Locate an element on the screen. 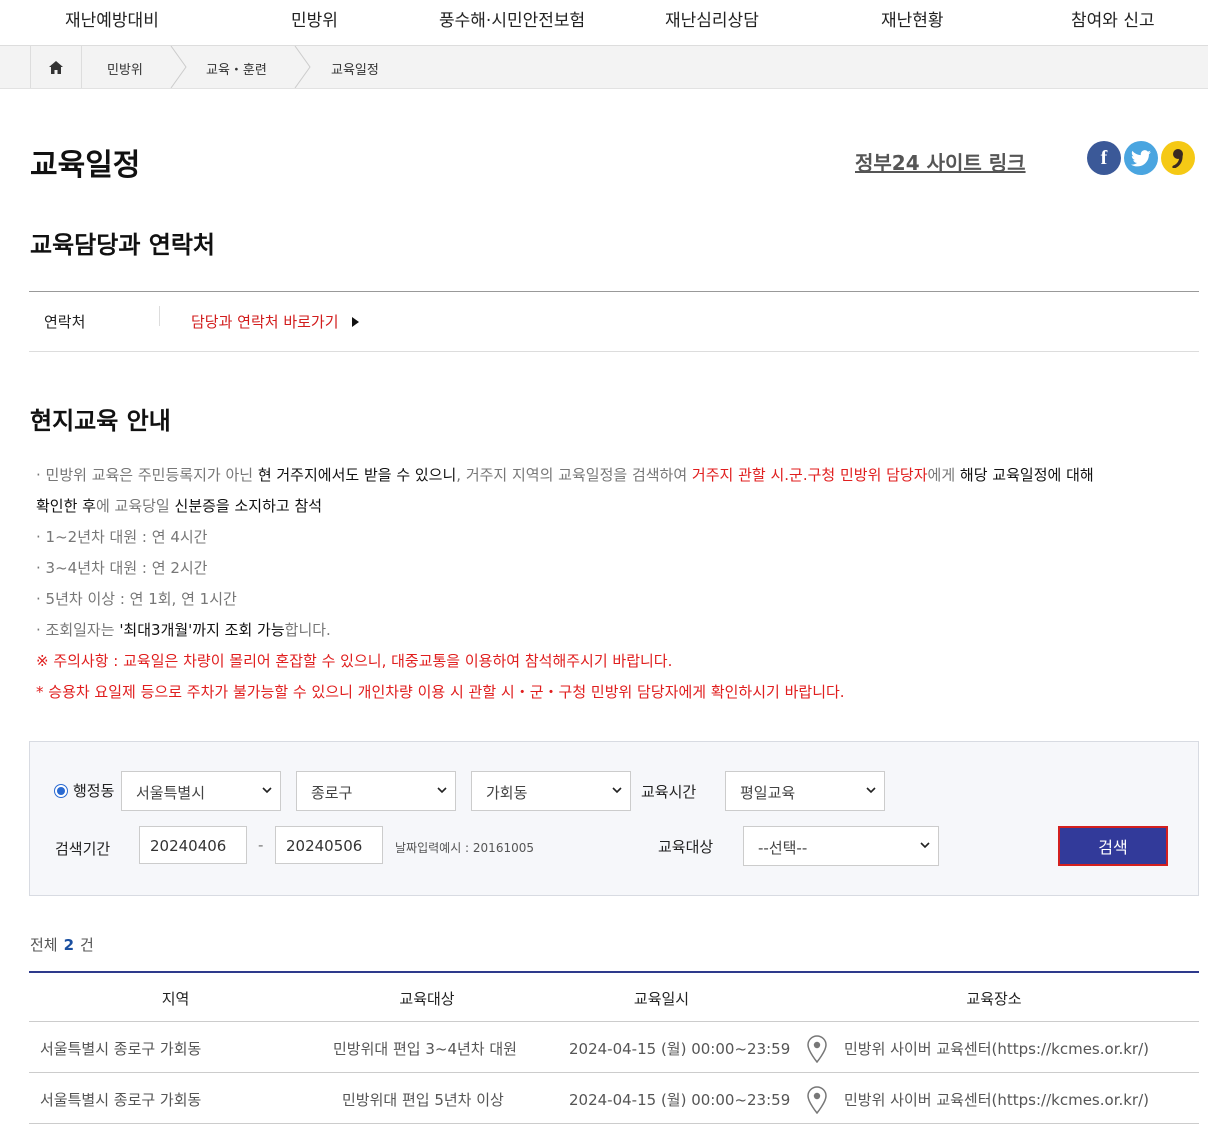 Image resolution: width=1208 pixels, height=1130 pixels. cell-target: 민방위대 편입 5년차 이상 is located at coordinates (423, 1100).